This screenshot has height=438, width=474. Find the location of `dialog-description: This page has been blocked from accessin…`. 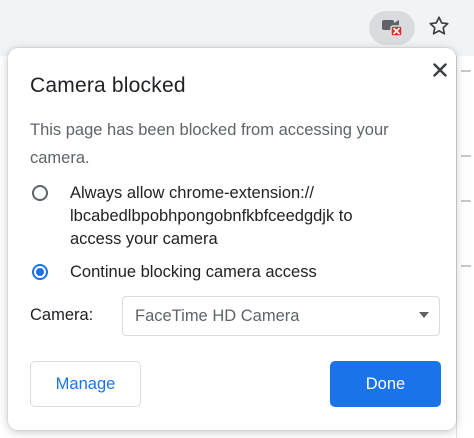

dialog-description: This page has been blocked from accessin… is located at coordinates (230, 144).